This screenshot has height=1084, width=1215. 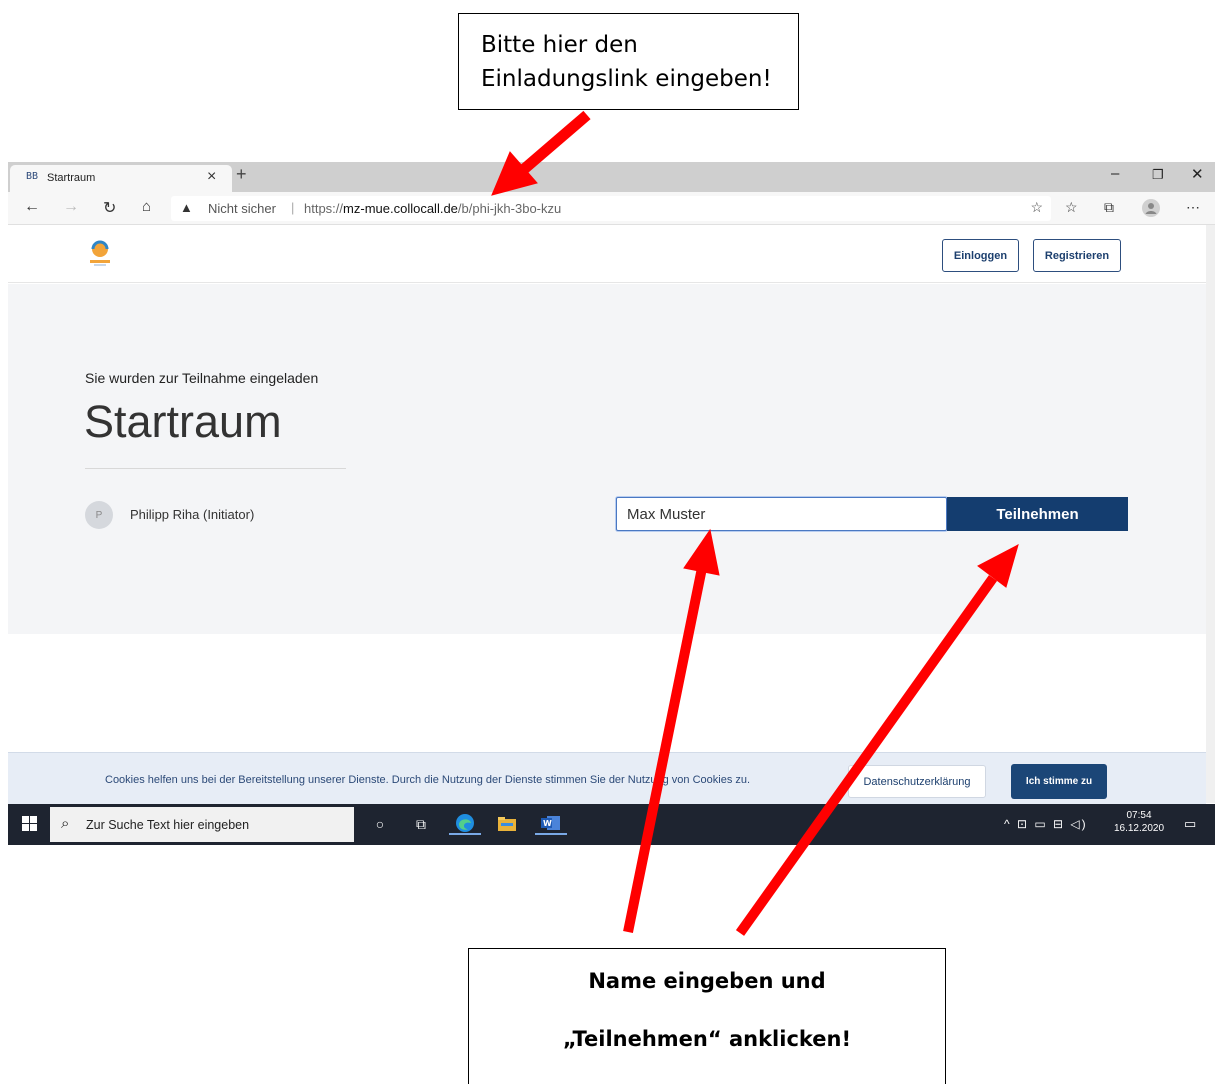 I want to click on minimize-icon: –, so click(x=1115, y=173).